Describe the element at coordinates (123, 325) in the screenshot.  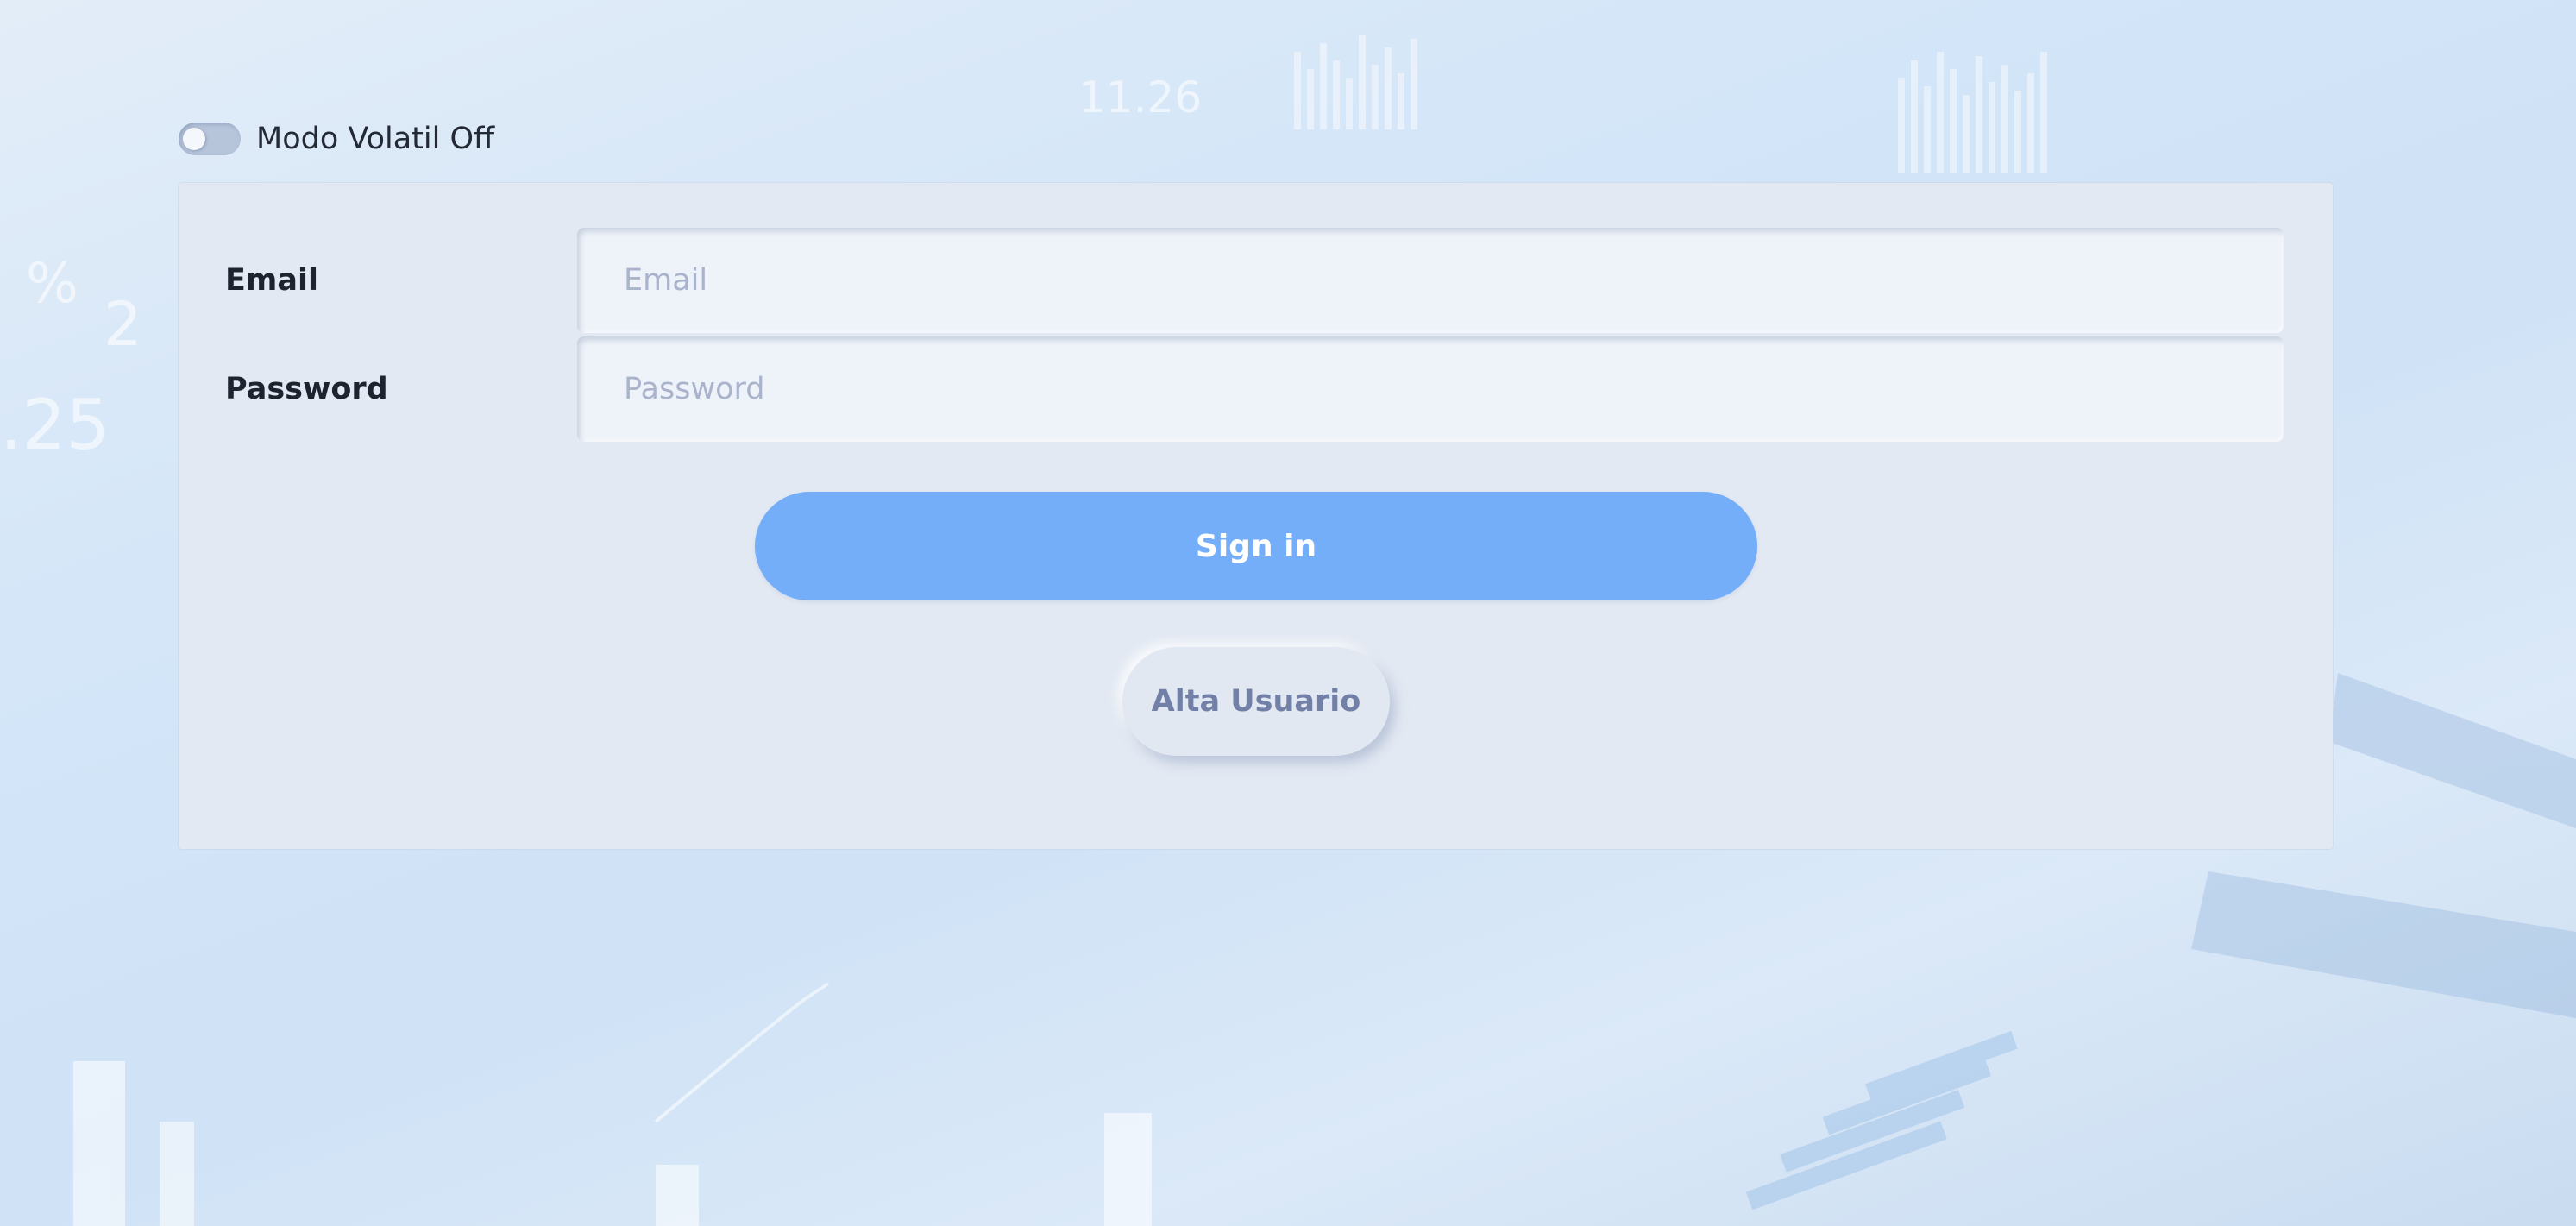
I see `svg-text: 2` at that location.